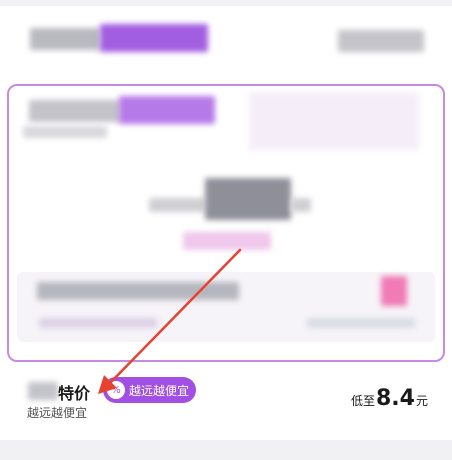  What do you see at coordinates (248, 199) in the screenshot?
I see `blurred-price-main` at bounding box center [248, 199].